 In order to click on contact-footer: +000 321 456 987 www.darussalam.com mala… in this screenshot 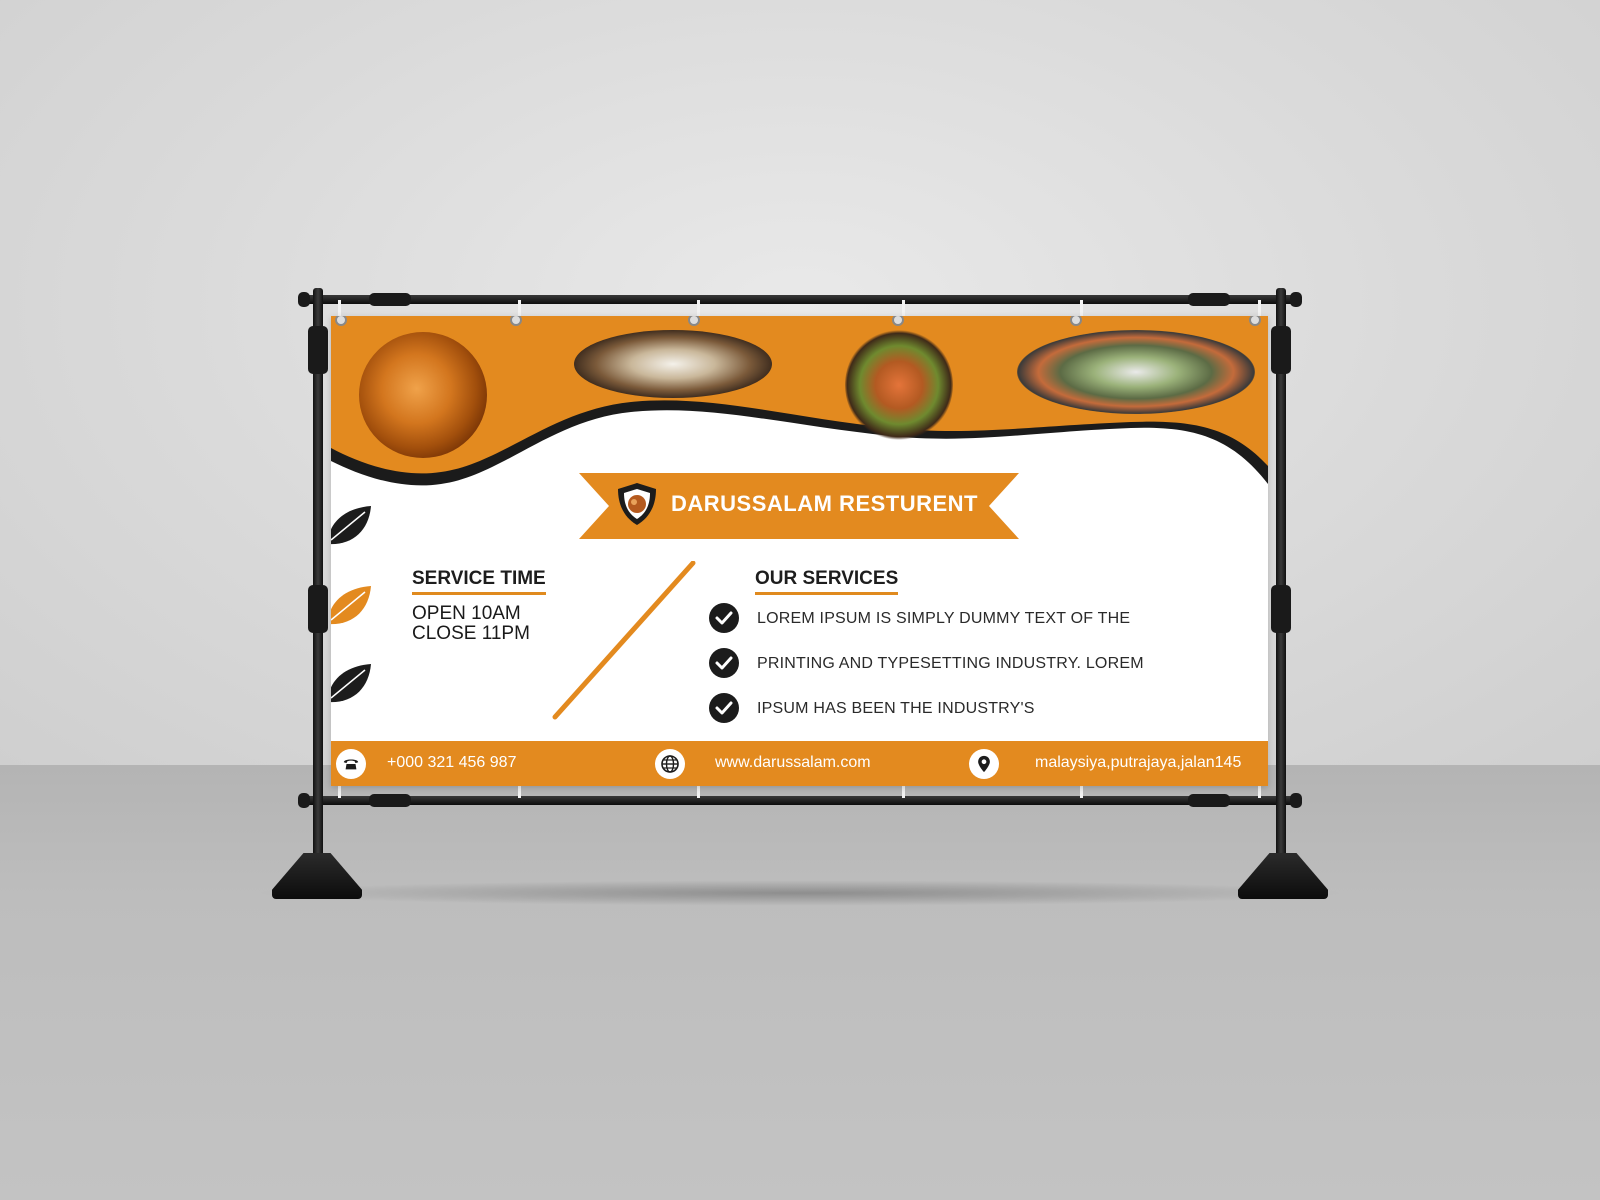, I will do `click(799, 763)`.